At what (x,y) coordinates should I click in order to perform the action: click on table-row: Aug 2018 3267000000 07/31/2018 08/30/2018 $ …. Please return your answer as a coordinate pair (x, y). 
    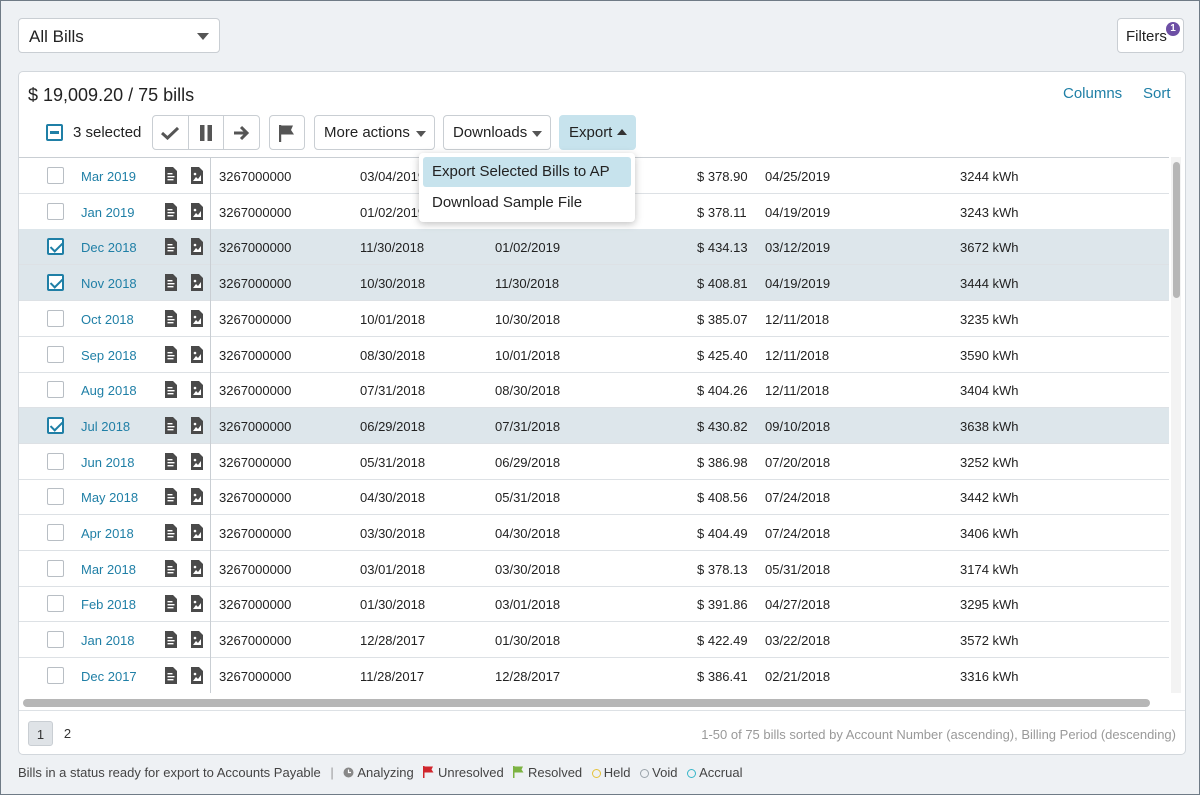
    Looking at the image, I should click on (594, 390).